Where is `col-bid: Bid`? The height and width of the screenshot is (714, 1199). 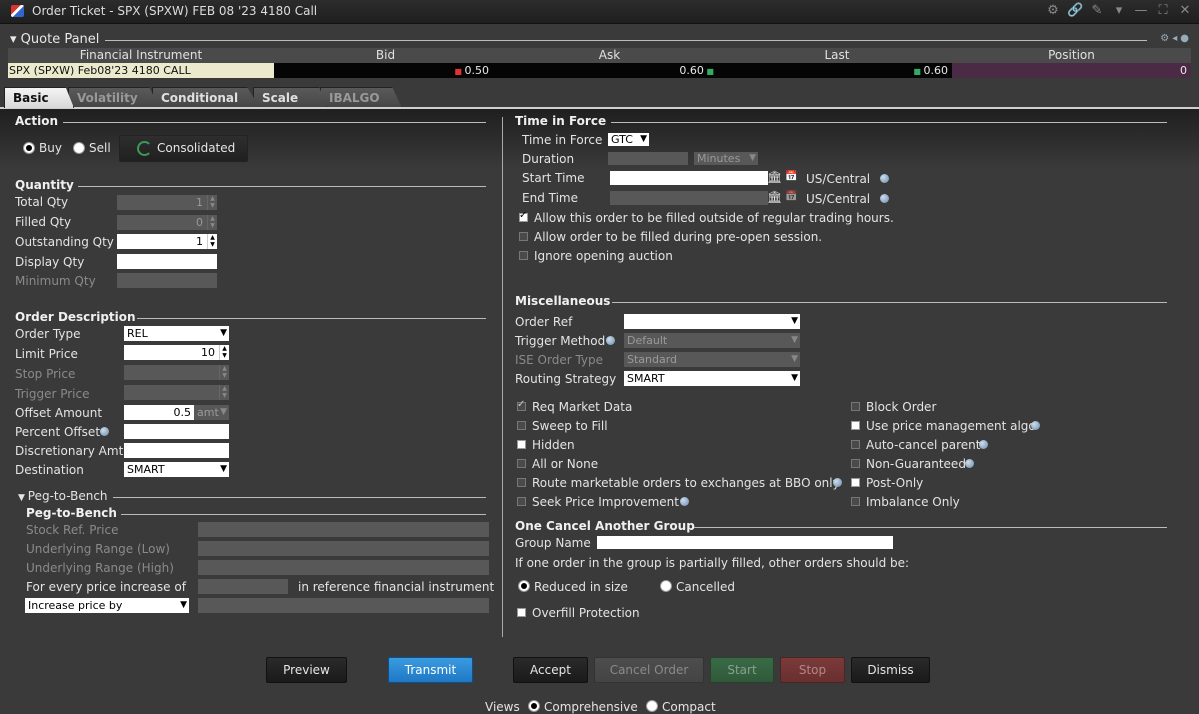
col-bid: Bid is located at coordinates (385, 55).